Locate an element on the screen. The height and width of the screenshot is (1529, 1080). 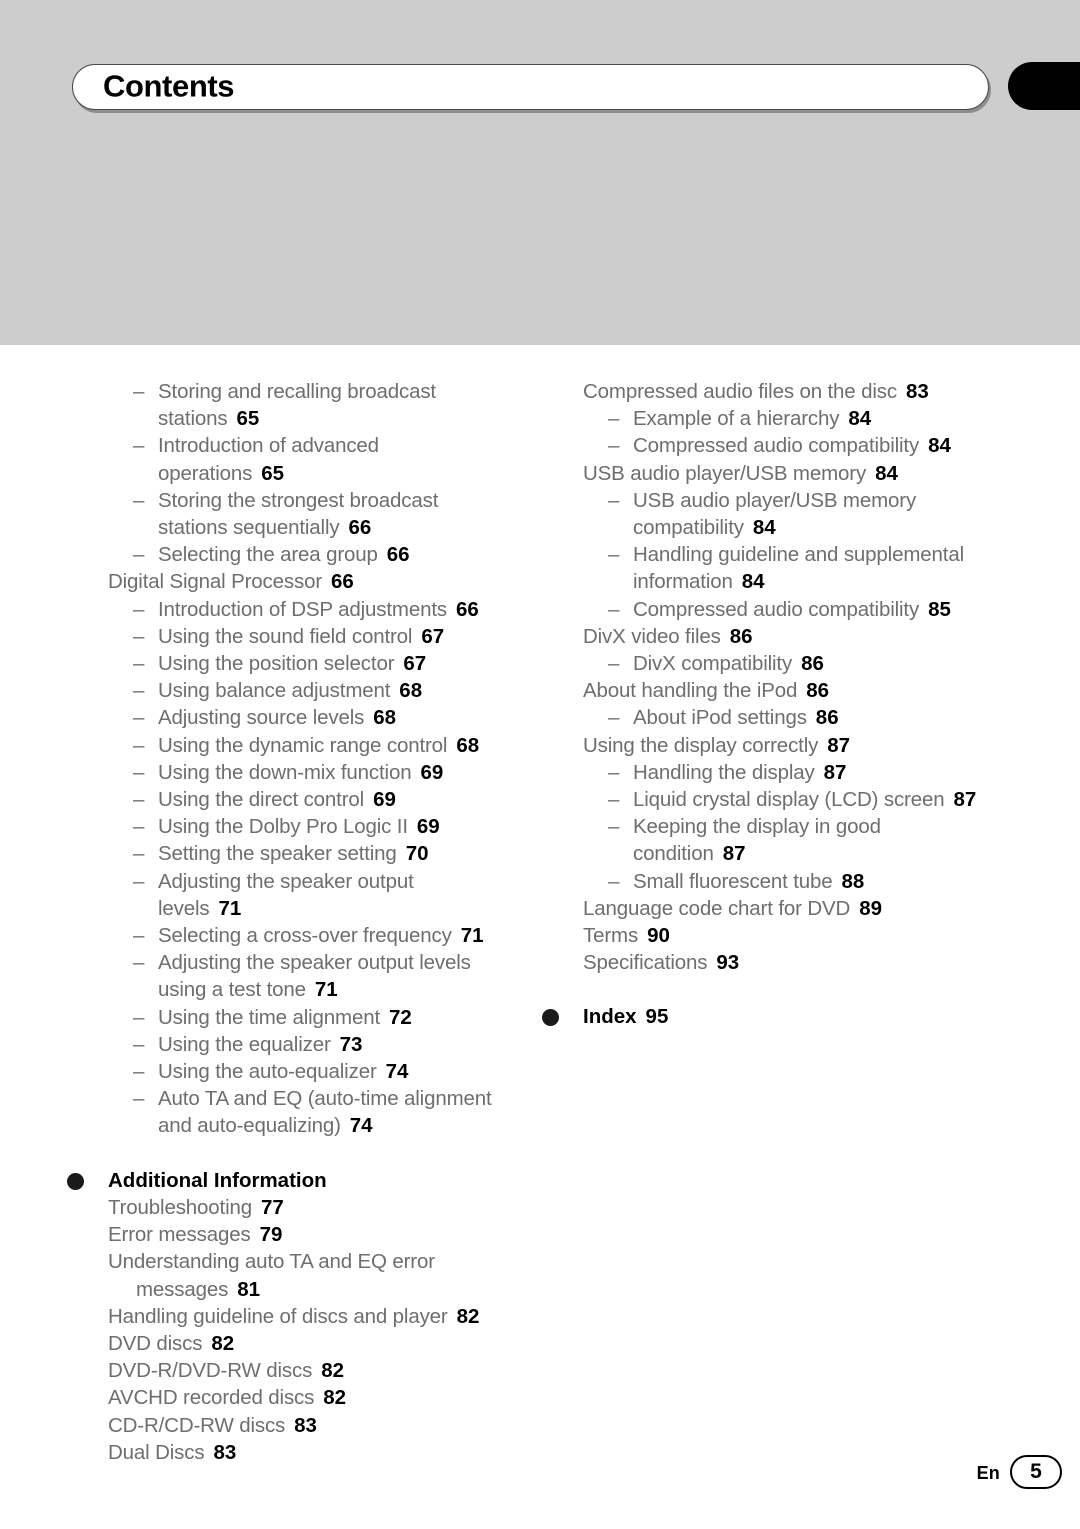
toc-entry: – Auto TA and EQ (auto-time alignment is located at coordinates (318, 1098).